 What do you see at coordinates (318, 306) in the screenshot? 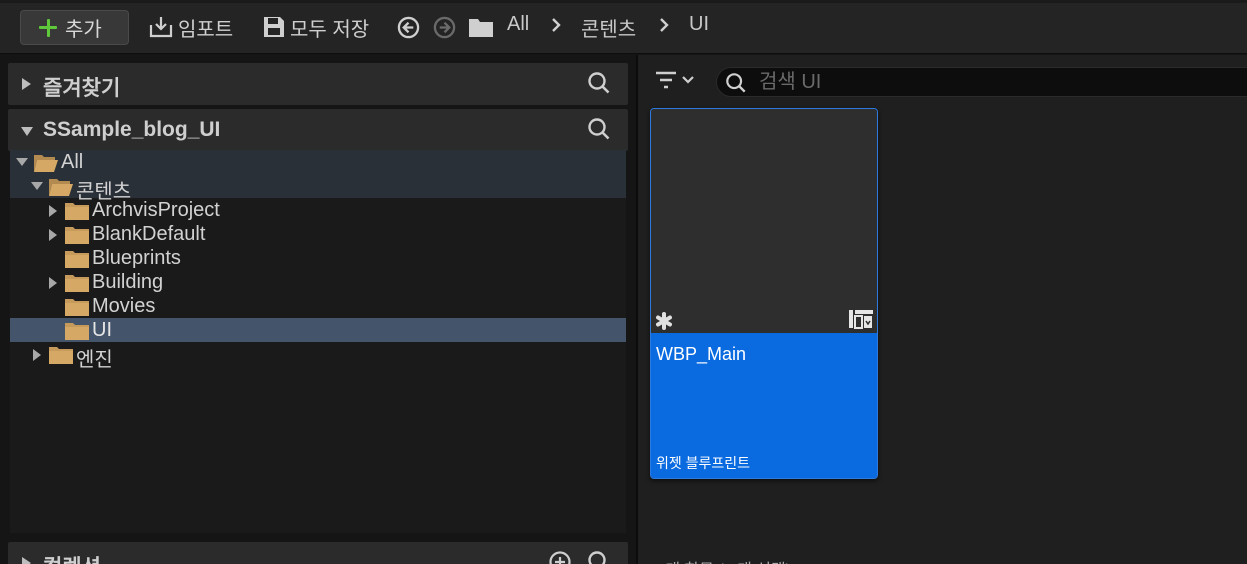
I see `tree-item-movies: Movies` at bounding box center [318, 306].